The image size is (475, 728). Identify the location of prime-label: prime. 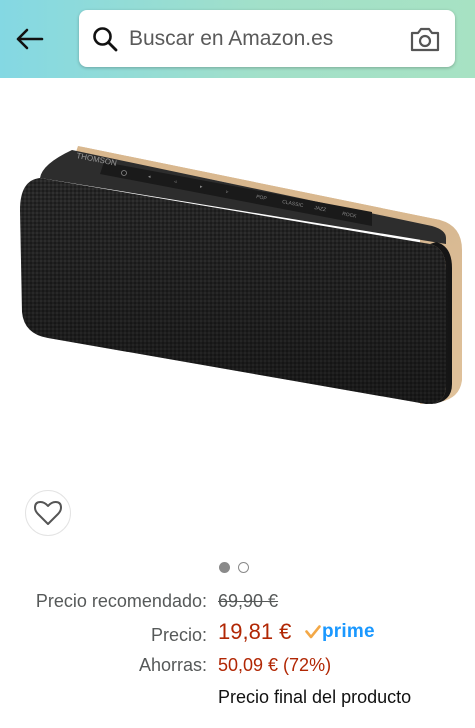
(348, 631).